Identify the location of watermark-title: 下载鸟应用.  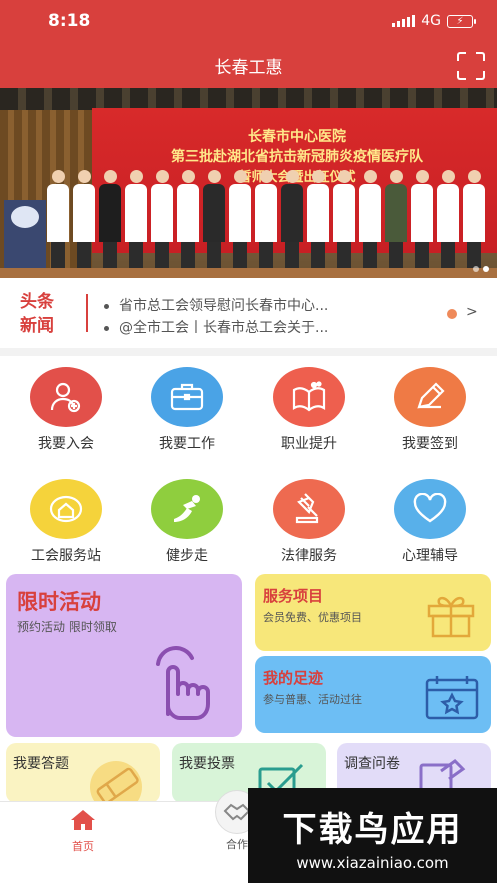
(372, 830).